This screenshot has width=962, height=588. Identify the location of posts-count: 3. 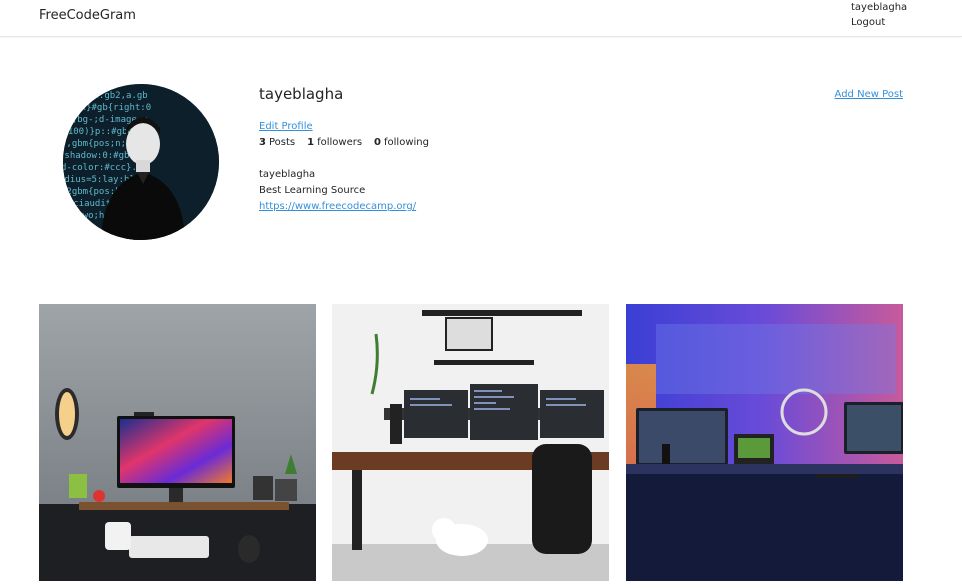
(262, 142).